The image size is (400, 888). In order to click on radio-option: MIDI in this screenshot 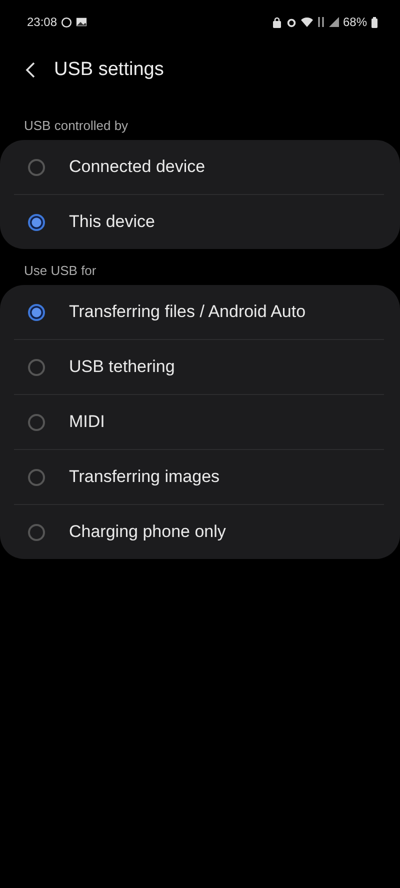, I will do `click(199, 422)`.